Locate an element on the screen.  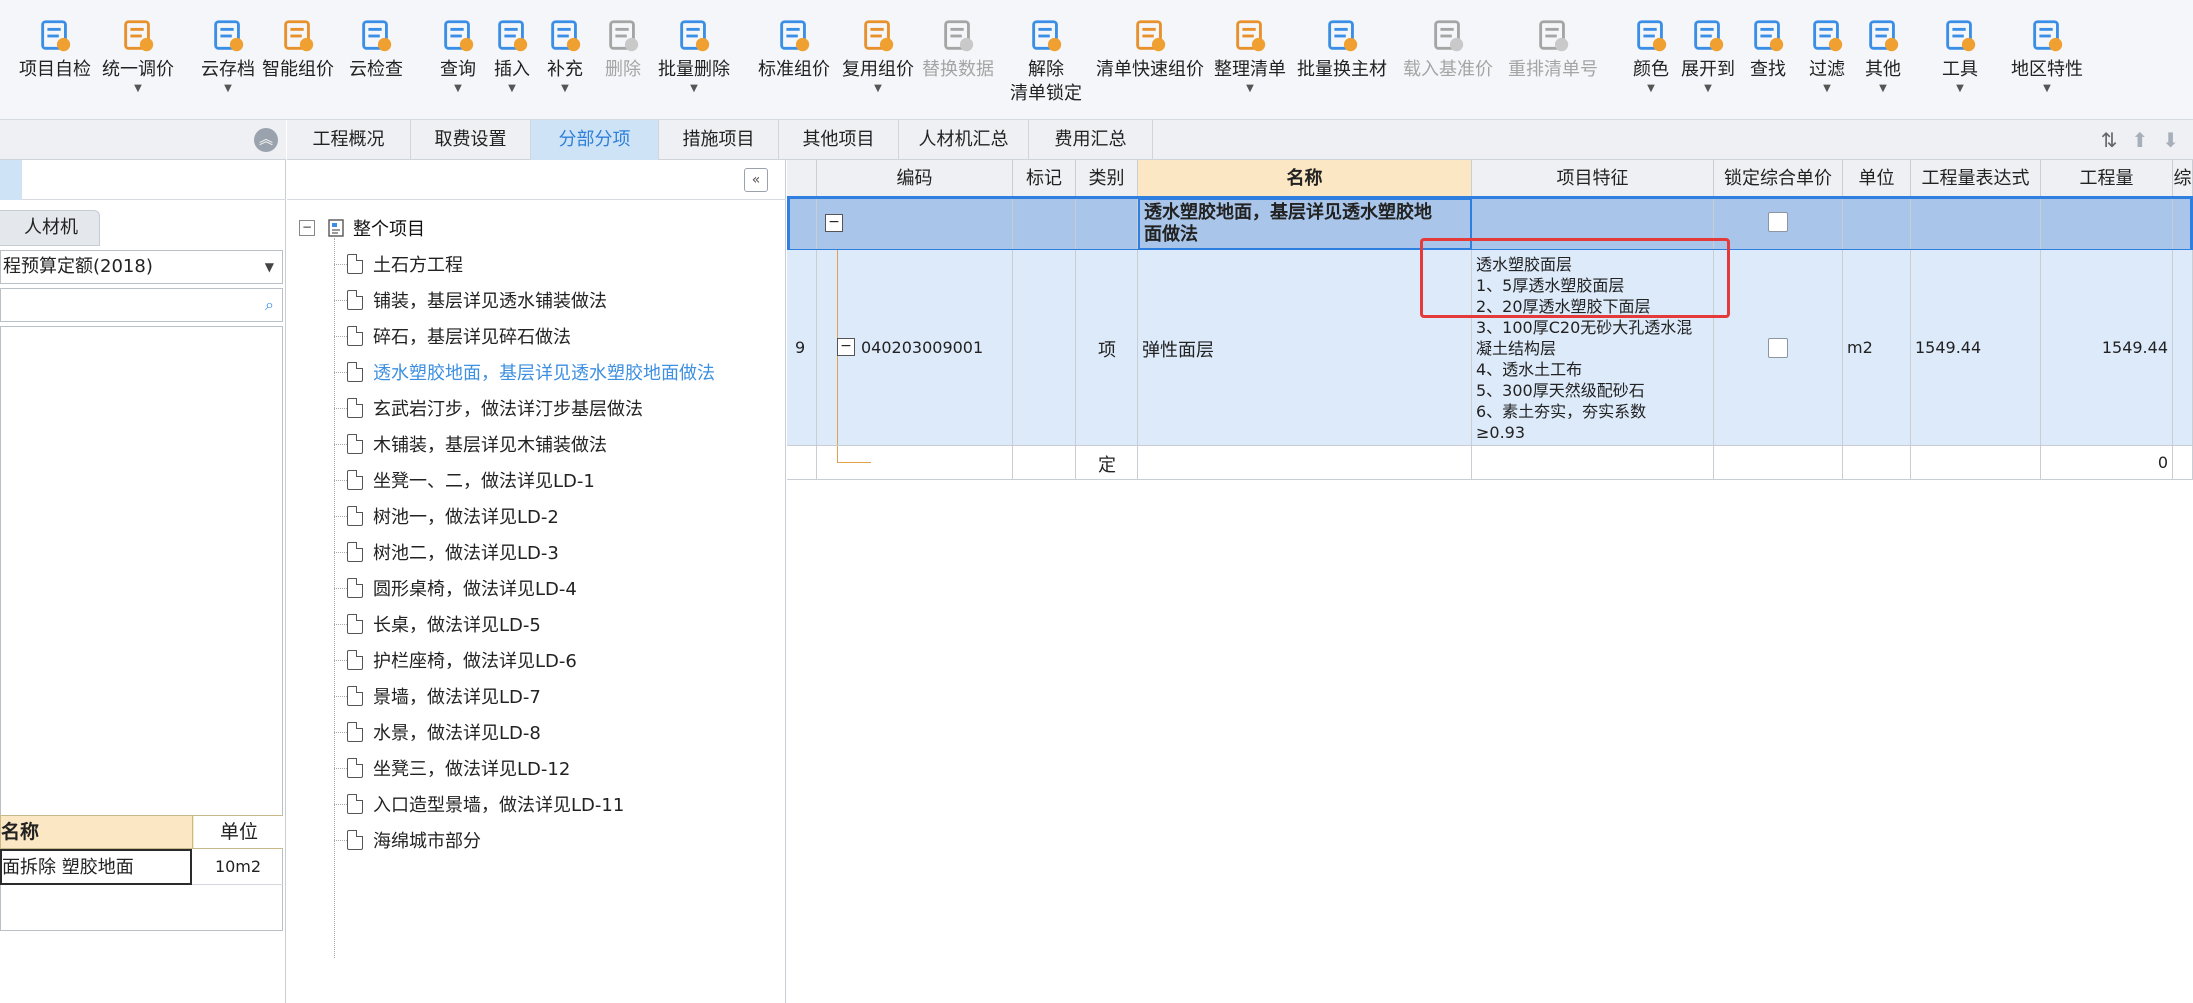
tree-item: 圆形桌椅，做法详见LD-4 is located at coordinates (462, 588).